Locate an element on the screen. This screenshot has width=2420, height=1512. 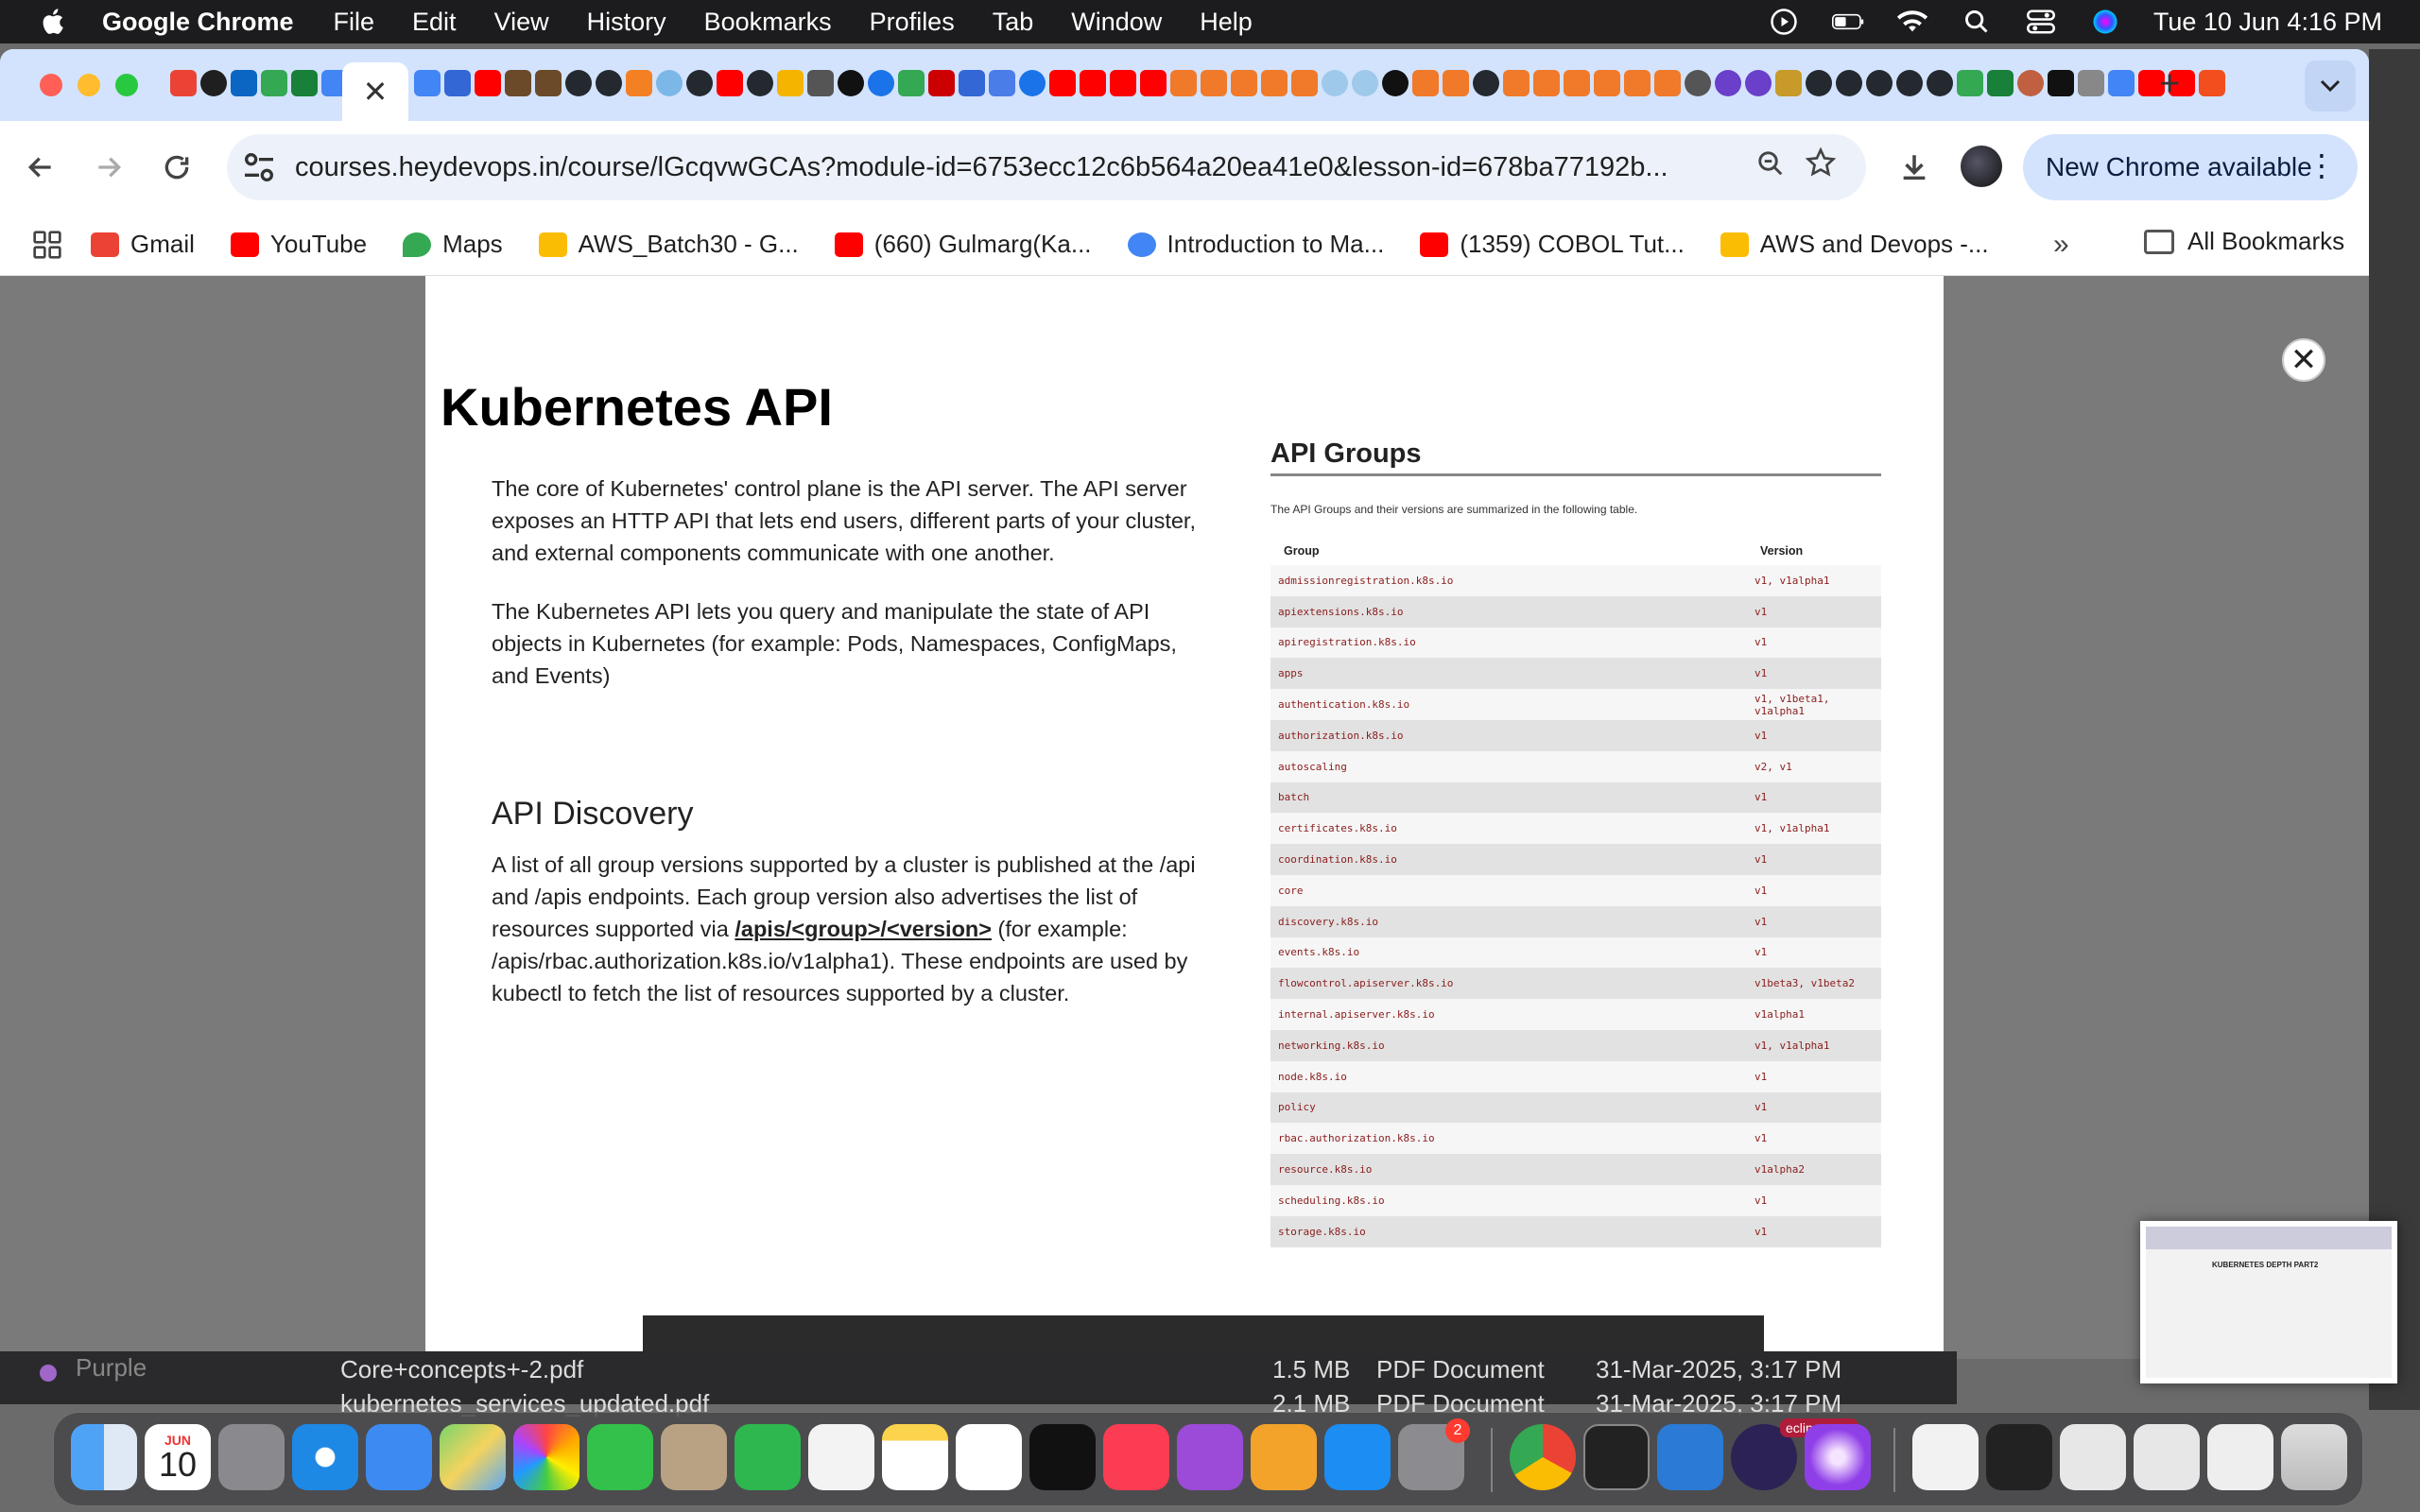
wifi-icon is located at coordinates (1912, 22).